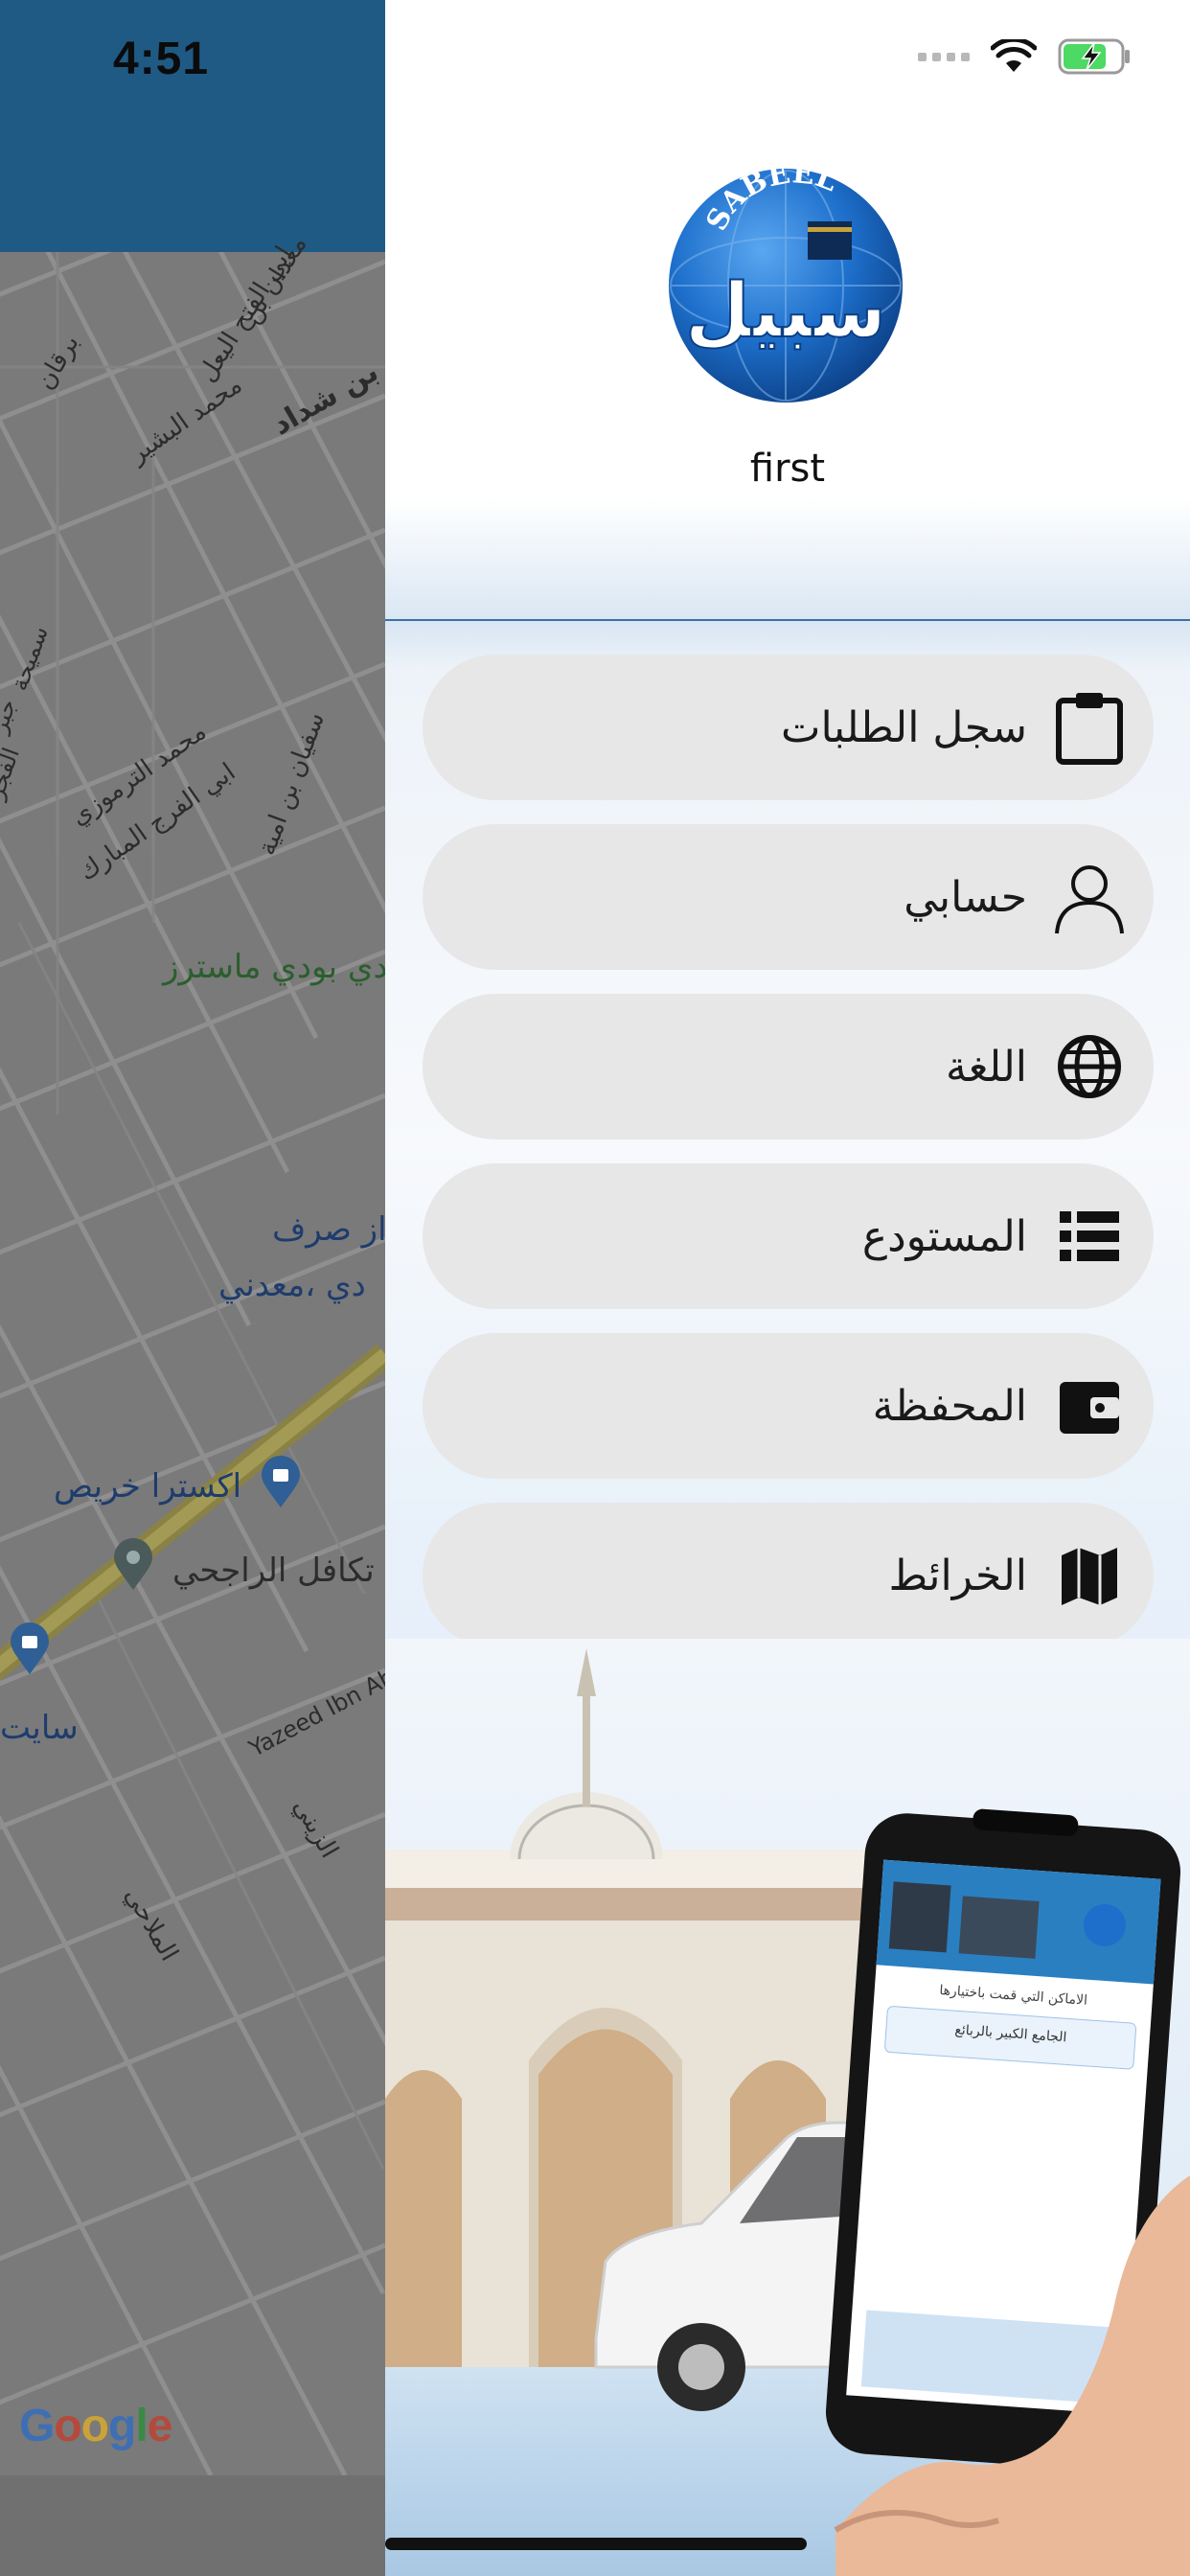  I want to click on menu-item-label: المحفظة, so click(950, 1406).